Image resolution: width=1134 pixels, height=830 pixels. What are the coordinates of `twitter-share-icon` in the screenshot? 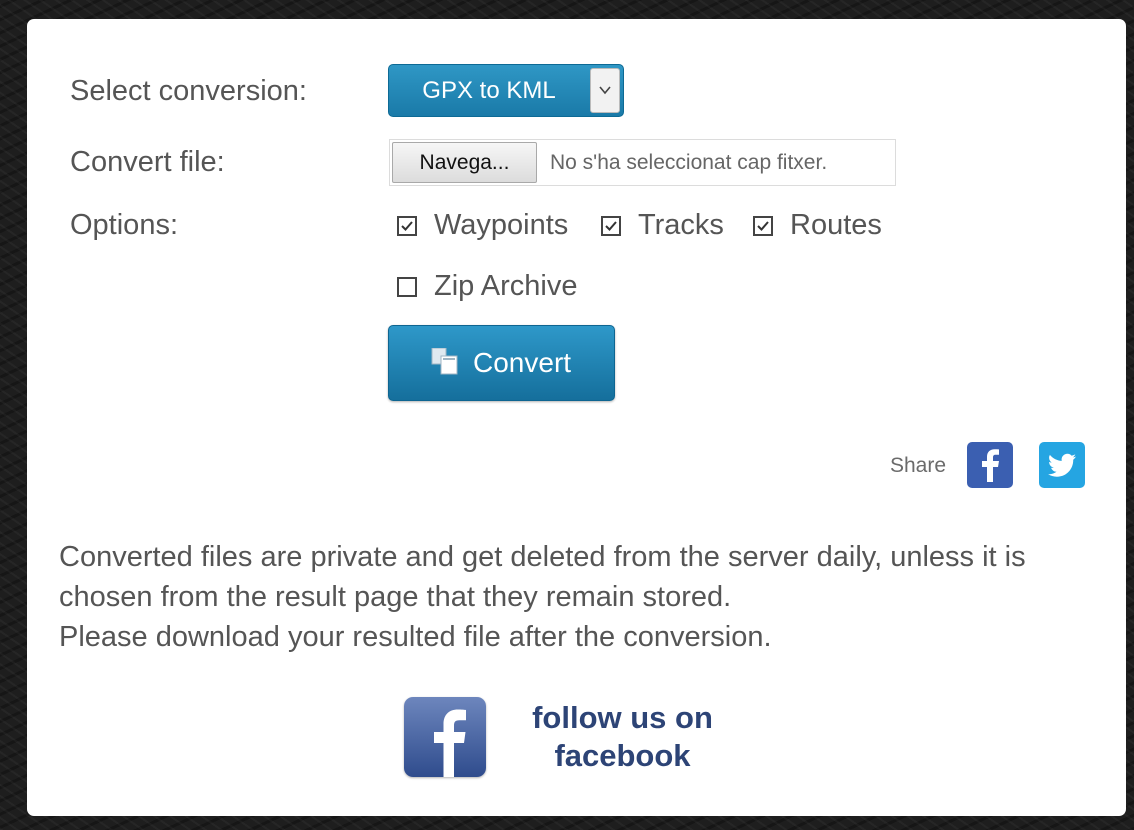 It's located at (1062, 465).